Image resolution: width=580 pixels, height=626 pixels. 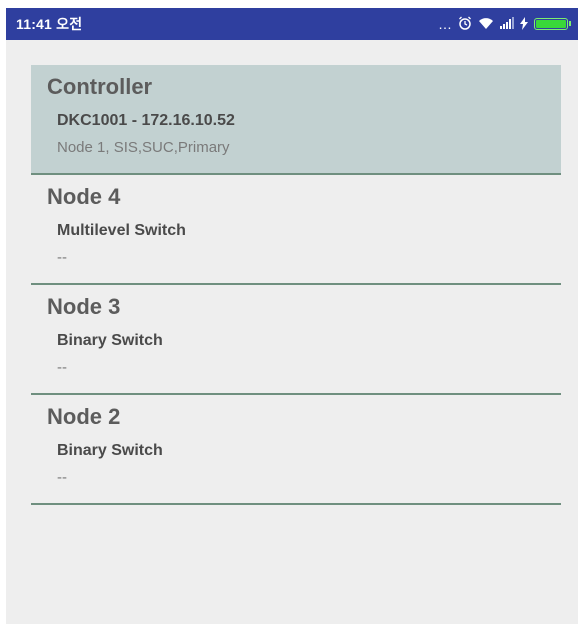 I want to click on node-detail: Node 1, SIS,SUC,Primary, so click(x=143, y=147).